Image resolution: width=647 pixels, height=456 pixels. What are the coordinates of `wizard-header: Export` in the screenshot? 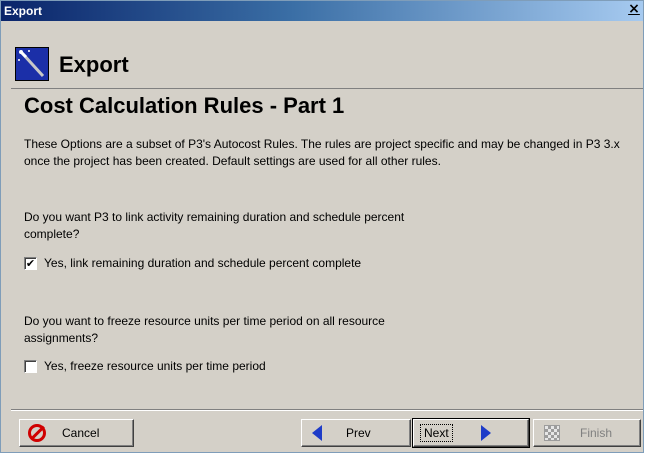 It's located at (327, 65).